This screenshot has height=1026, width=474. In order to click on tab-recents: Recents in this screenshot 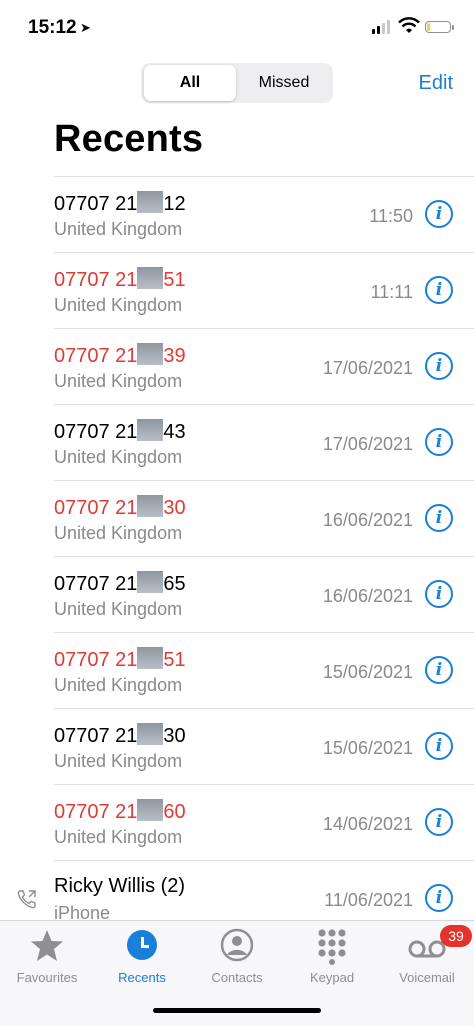, I will do `click(142, 957)`.